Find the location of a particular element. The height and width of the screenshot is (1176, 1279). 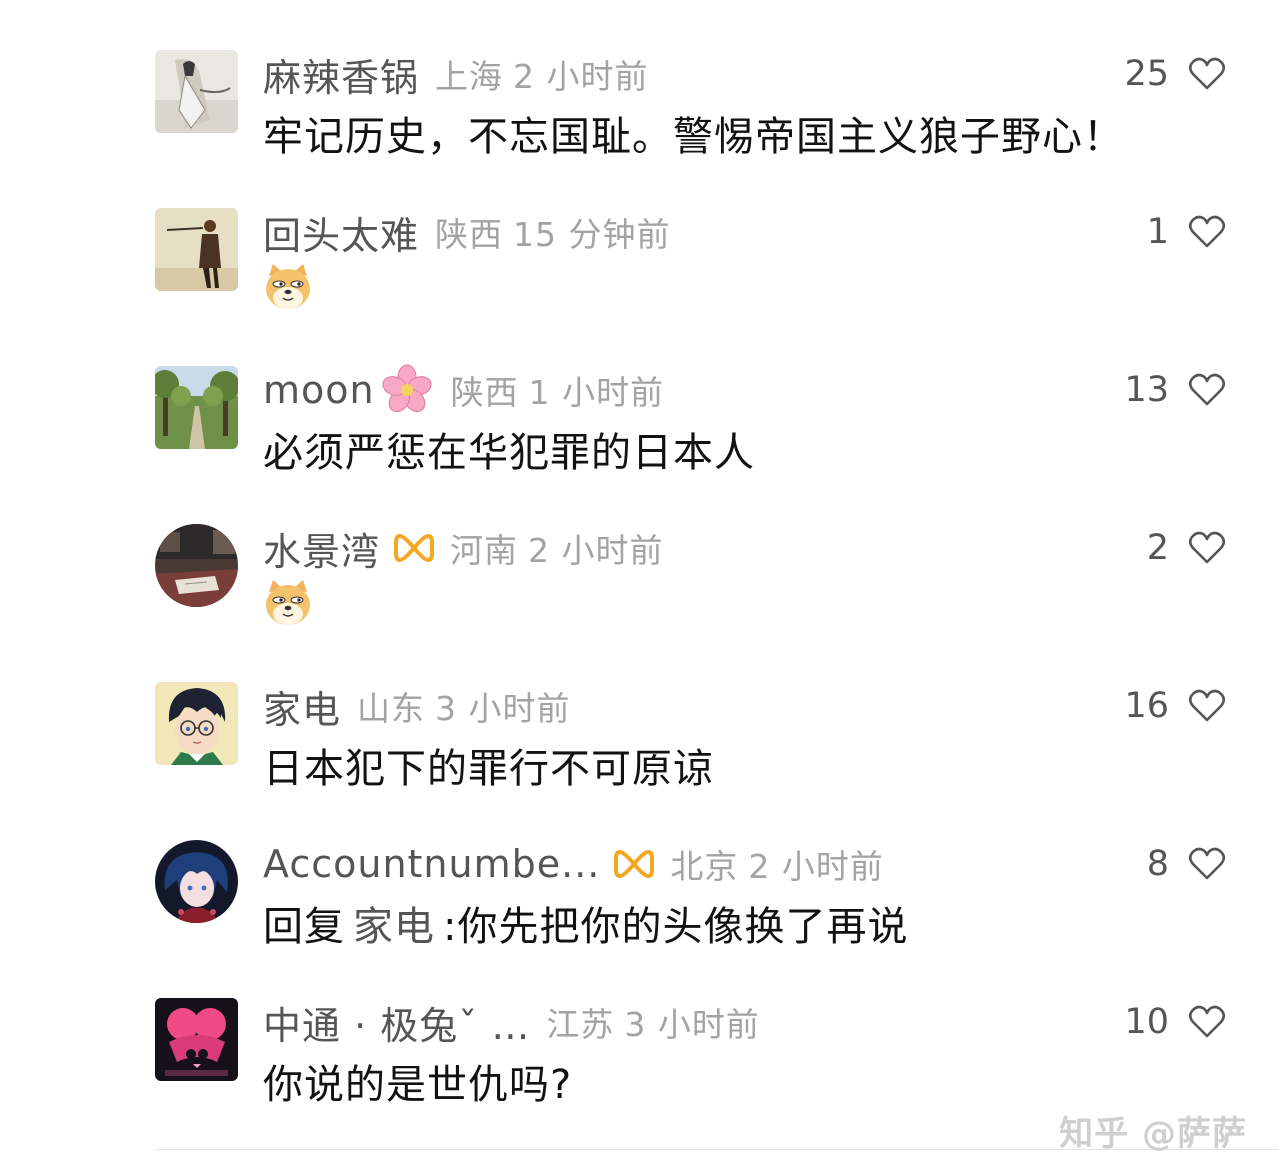

like-count: 8 is located at coordinates (1157, 864).